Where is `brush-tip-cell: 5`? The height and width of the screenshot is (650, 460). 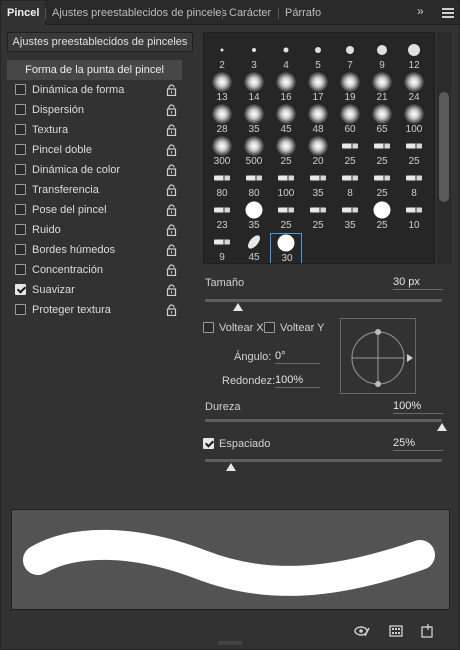
brush-tip-cell: 5 is located at coordinates (318, 57).